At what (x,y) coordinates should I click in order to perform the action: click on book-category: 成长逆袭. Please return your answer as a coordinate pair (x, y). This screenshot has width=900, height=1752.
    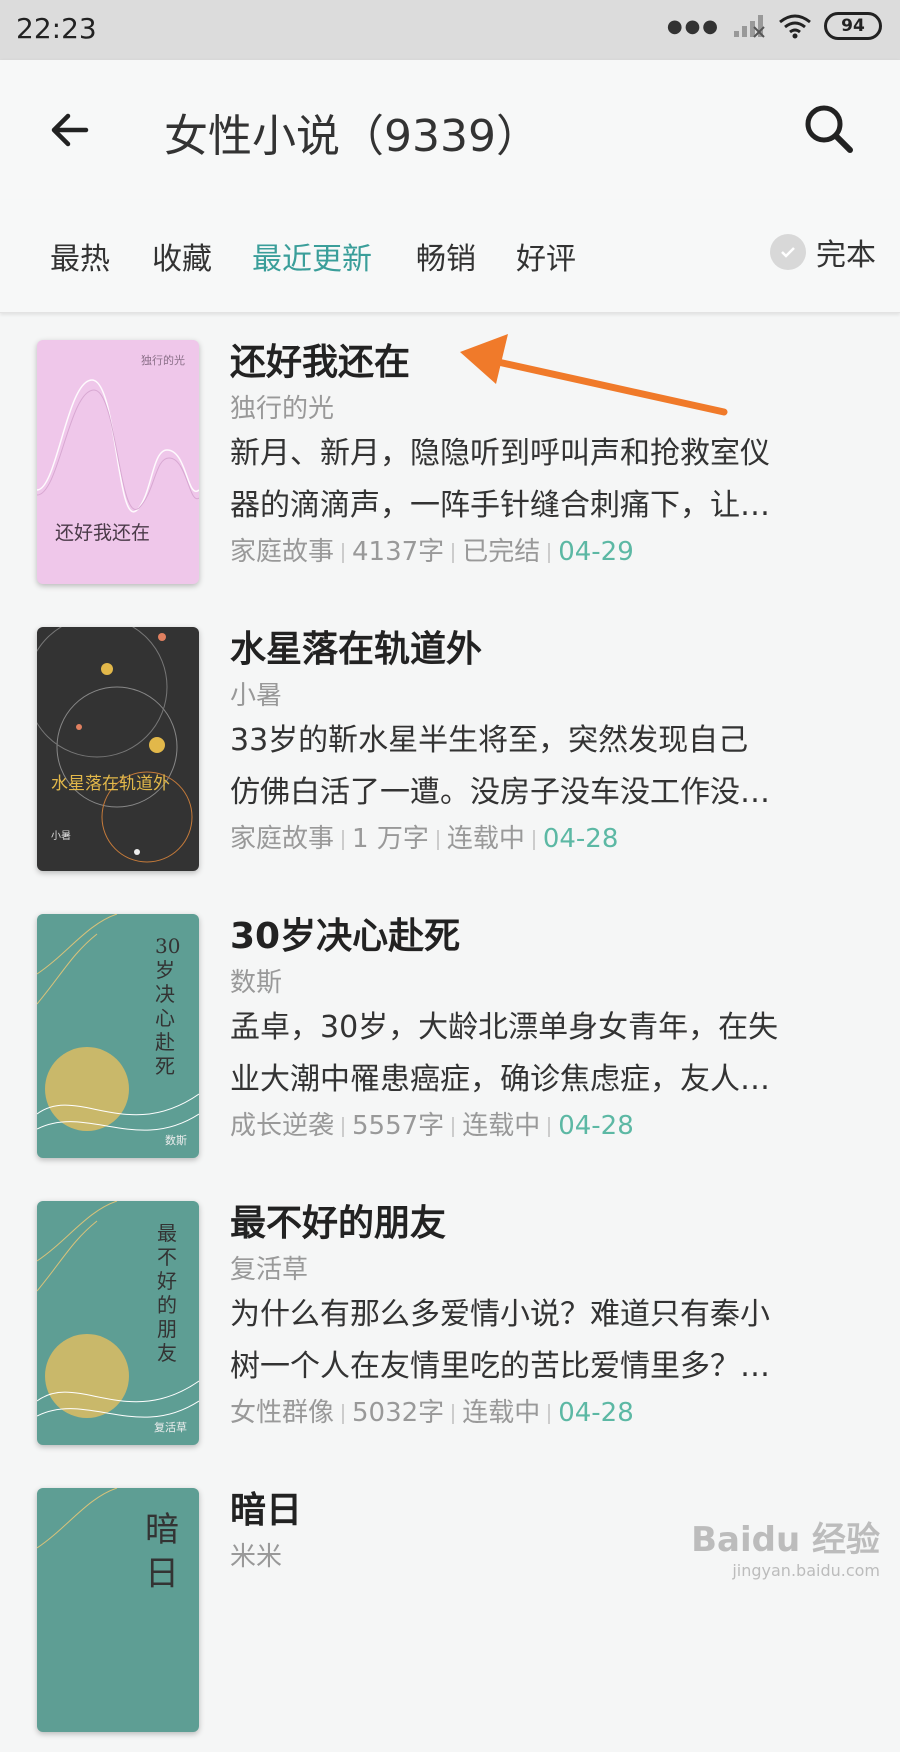
    Looking at the image, I should click on (282, 1126).